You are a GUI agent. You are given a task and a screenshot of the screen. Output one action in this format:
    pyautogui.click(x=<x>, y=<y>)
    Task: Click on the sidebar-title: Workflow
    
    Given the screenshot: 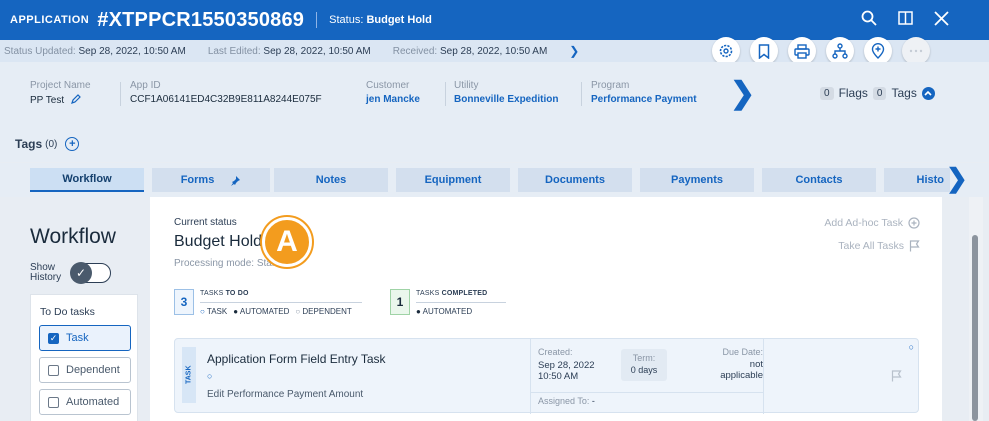 What is the action you would take?
    pyautogui.click(x=73, y=236)
    